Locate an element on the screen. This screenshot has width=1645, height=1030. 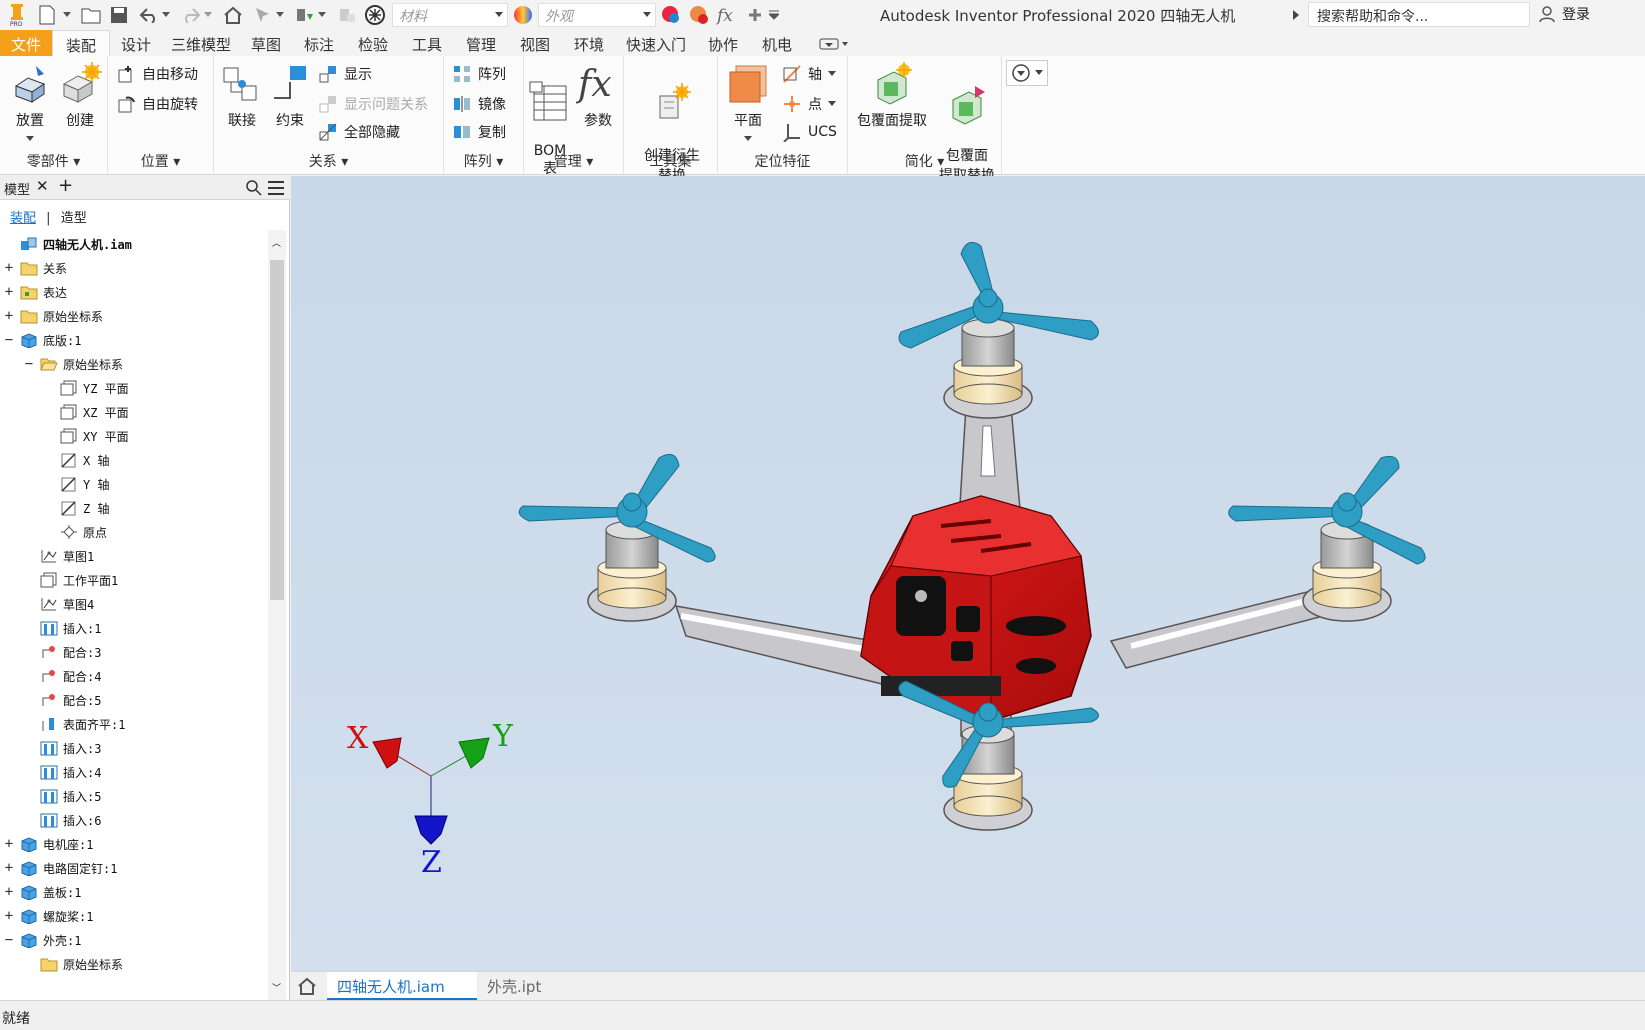
select-dropdown-icon is located at coordinates (280, 15).